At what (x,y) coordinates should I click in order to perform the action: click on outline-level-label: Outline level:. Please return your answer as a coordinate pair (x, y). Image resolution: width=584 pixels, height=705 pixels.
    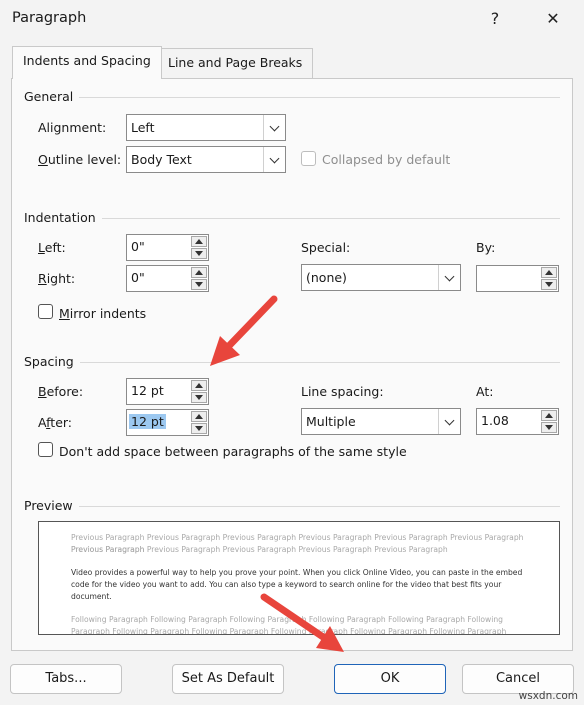
    Looking at the image, I should click on (79, 159).